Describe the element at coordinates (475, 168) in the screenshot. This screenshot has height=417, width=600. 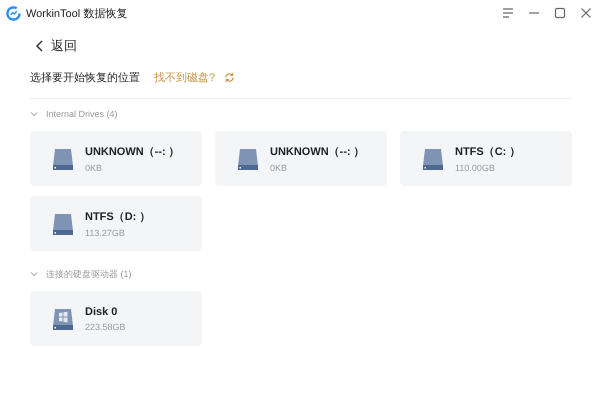
I see `drive-size: 110.00GB` at that location.